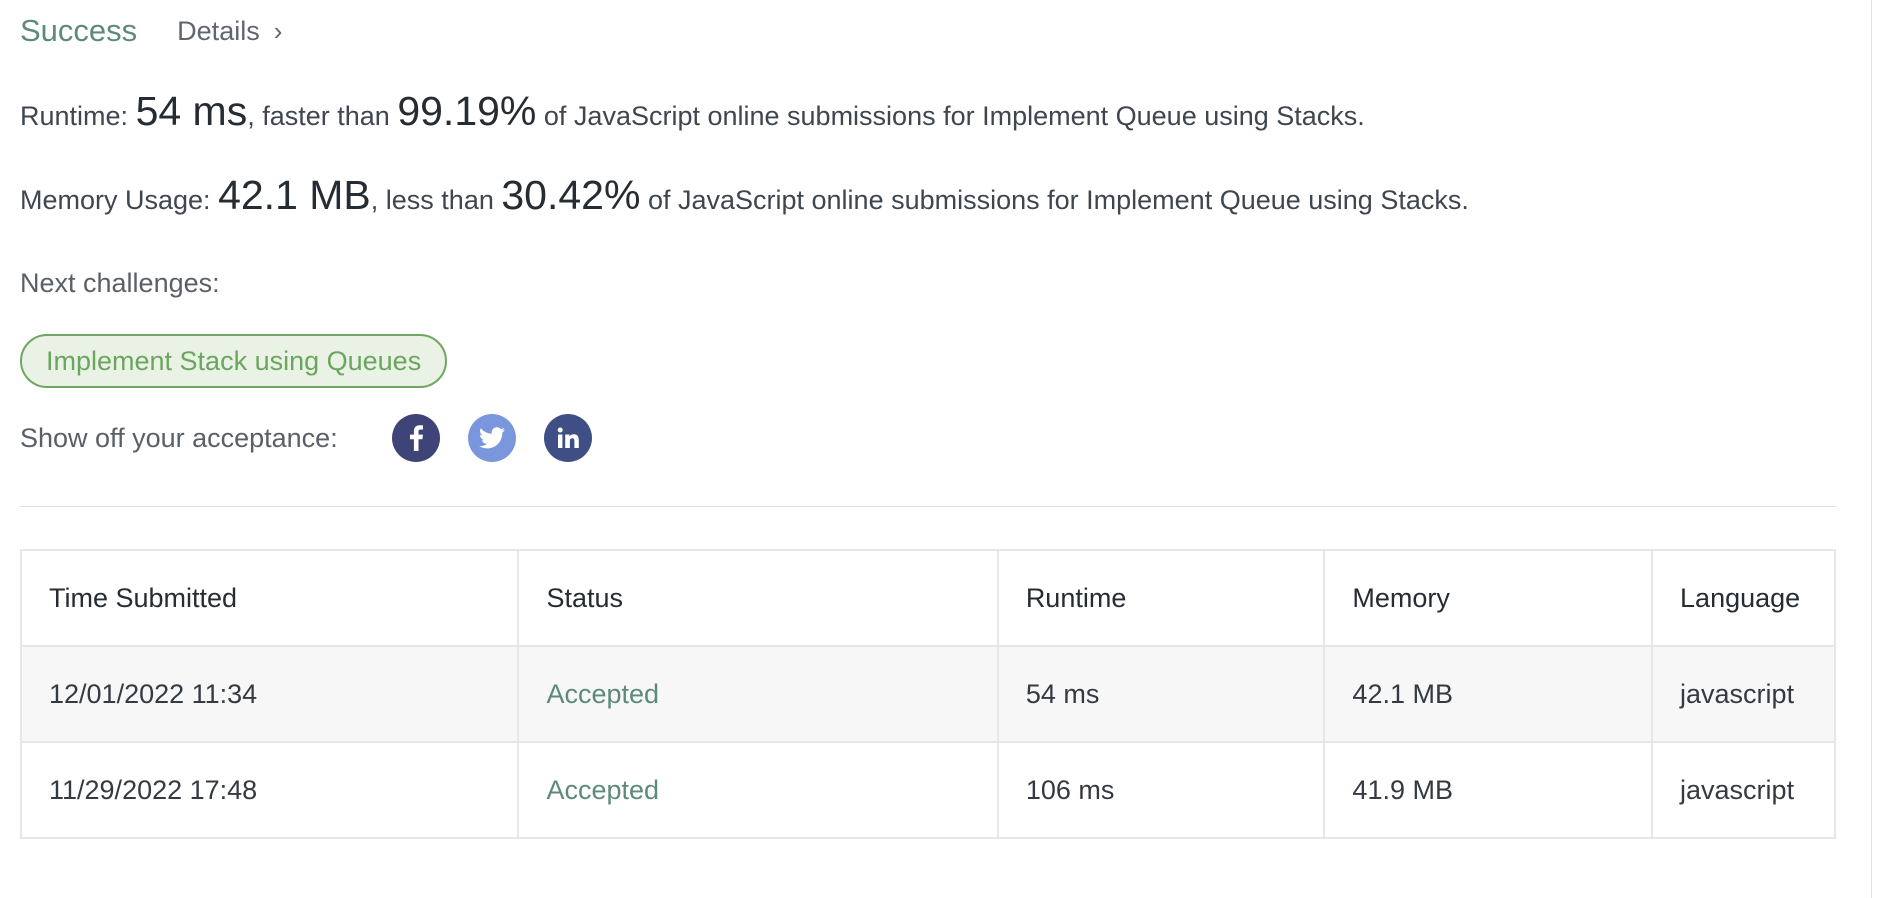  What do you see at coordinates (1488, 790) in the screenshot?
I see `submission-memory: 41.9 MB` at bounding box center [1488, 790].